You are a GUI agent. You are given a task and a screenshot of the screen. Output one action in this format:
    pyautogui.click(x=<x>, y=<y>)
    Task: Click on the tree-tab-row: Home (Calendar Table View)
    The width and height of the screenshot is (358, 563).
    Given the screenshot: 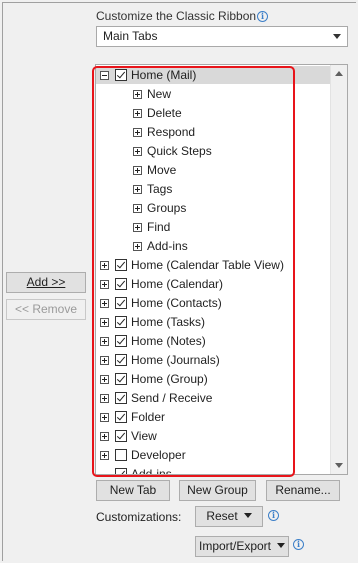 What is the action you would take?
    pyautogui.click(x=214, y=265)
    